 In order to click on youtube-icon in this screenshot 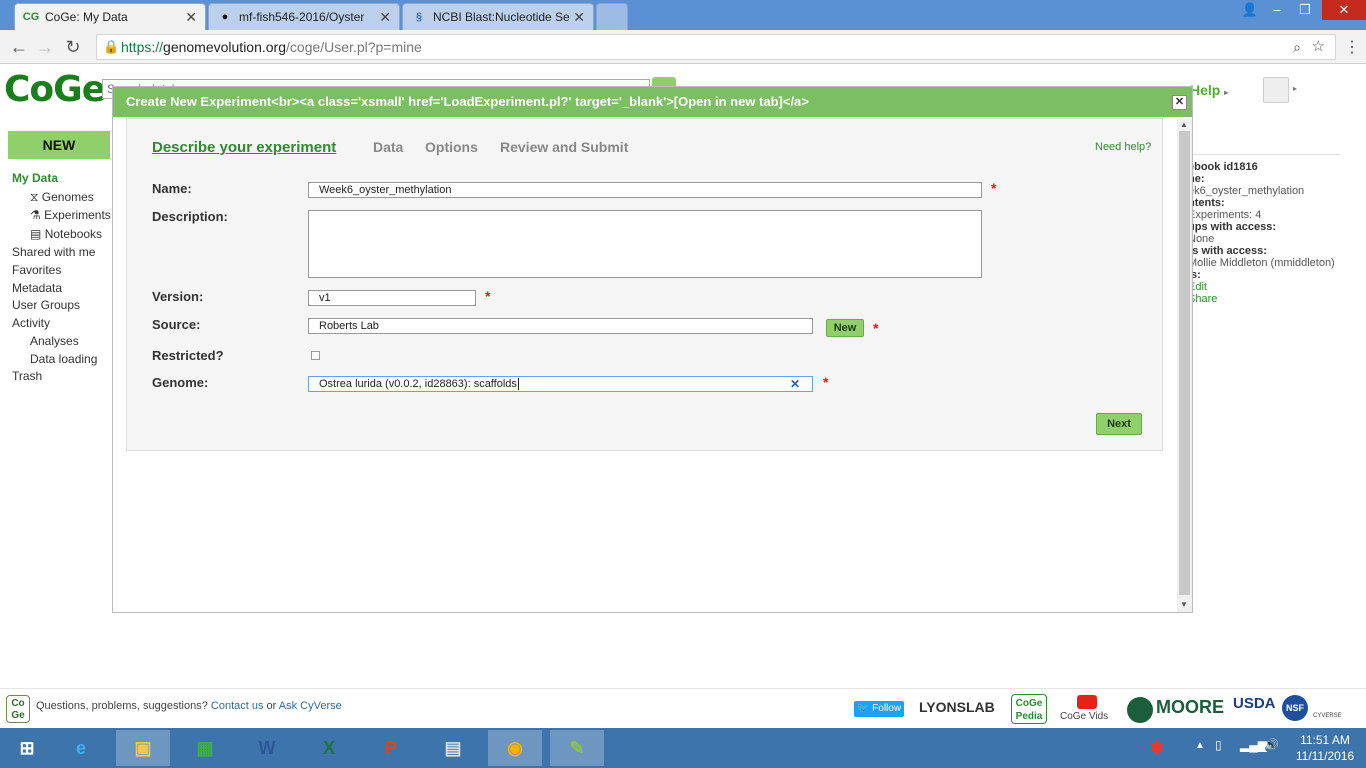, I will do `click(1087, 702)`.